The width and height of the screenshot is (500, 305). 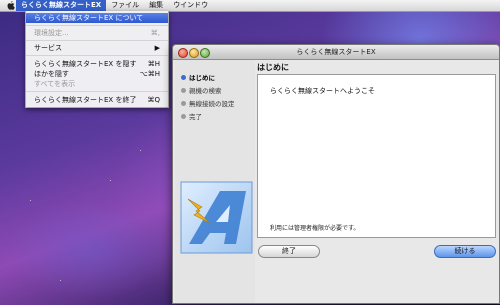 I want to click on hide-shortcut: ⌘H, so click(x=153, y=64).